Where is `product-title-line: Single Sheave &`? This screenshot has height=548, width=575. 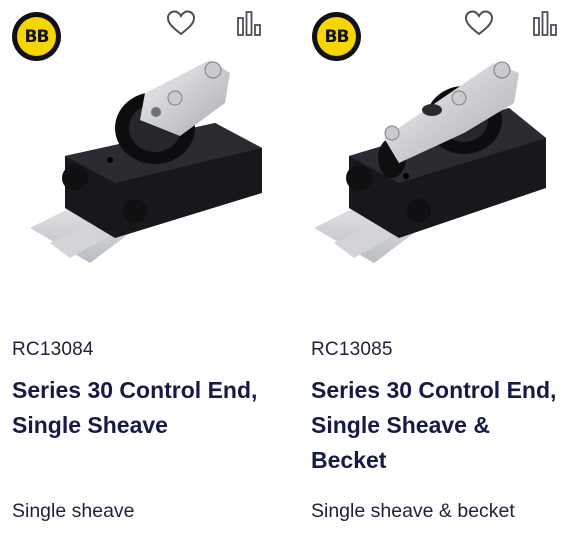
product-title-line: Single Sheave & is located at coordinates (400, 425).